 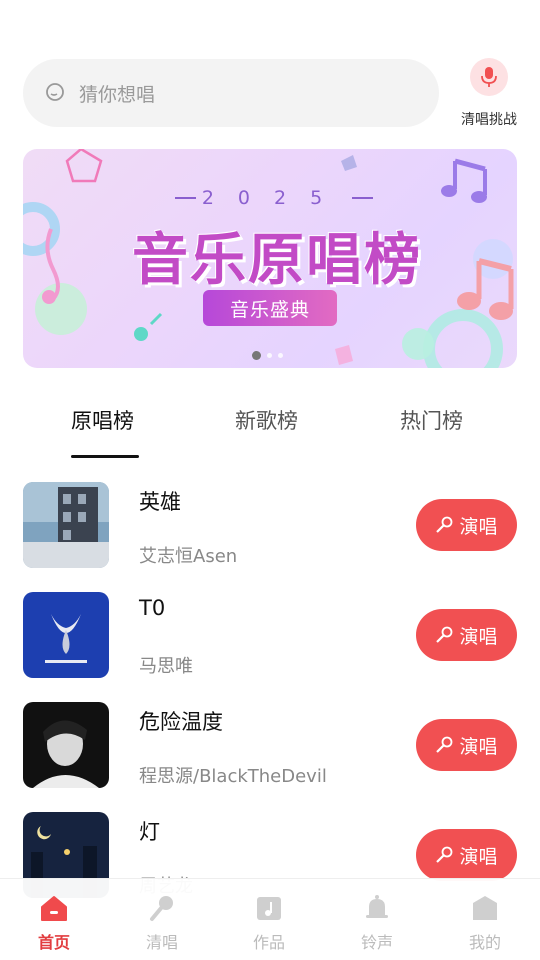 What do you see at coordinates (233, 776) in the screenshot?
I see `song-artist: 程思源/BlackTheDevil` at bounding box center [233, 776].